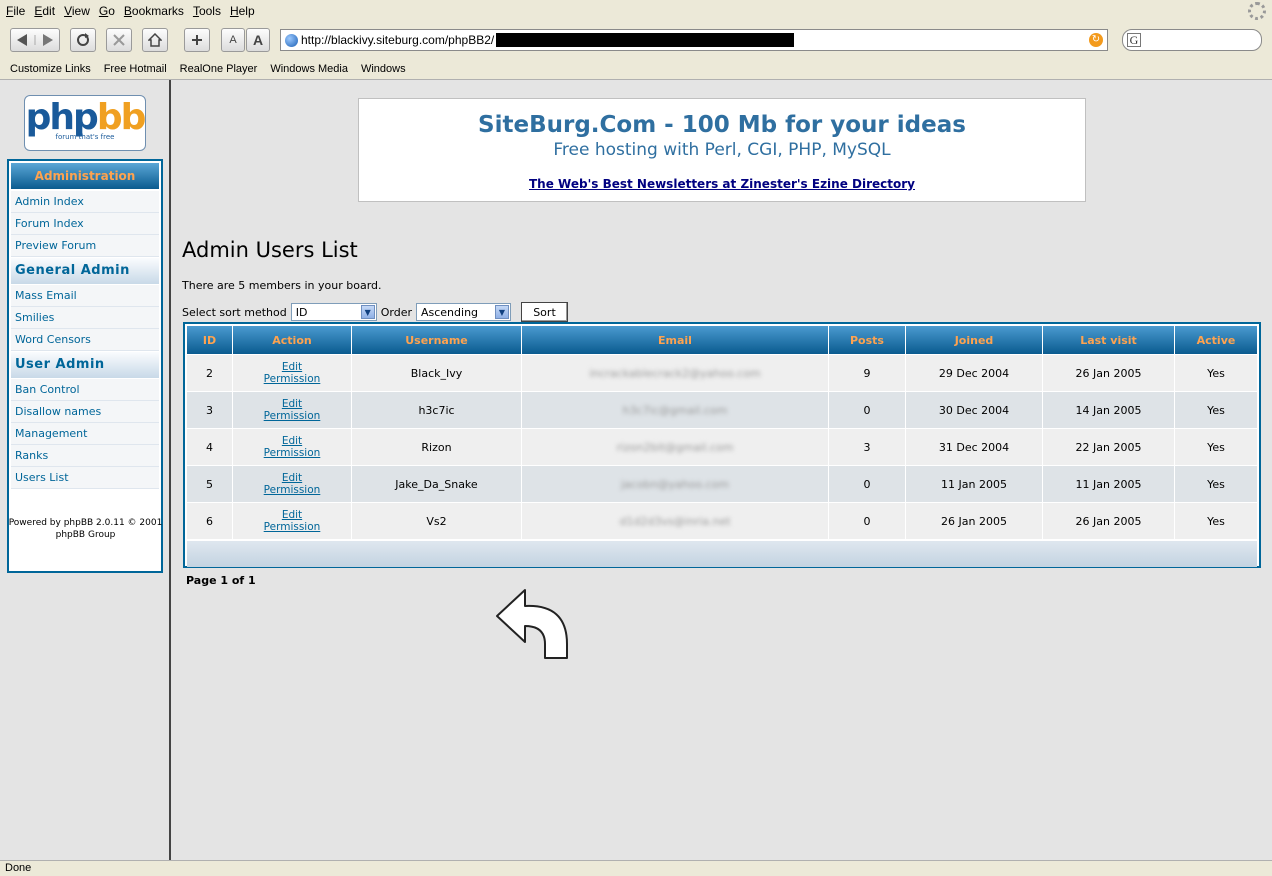 Image resolution: width=1272 pixels, height=876 pixels. I want to click on font-larger-button: A, so click(258, 40).